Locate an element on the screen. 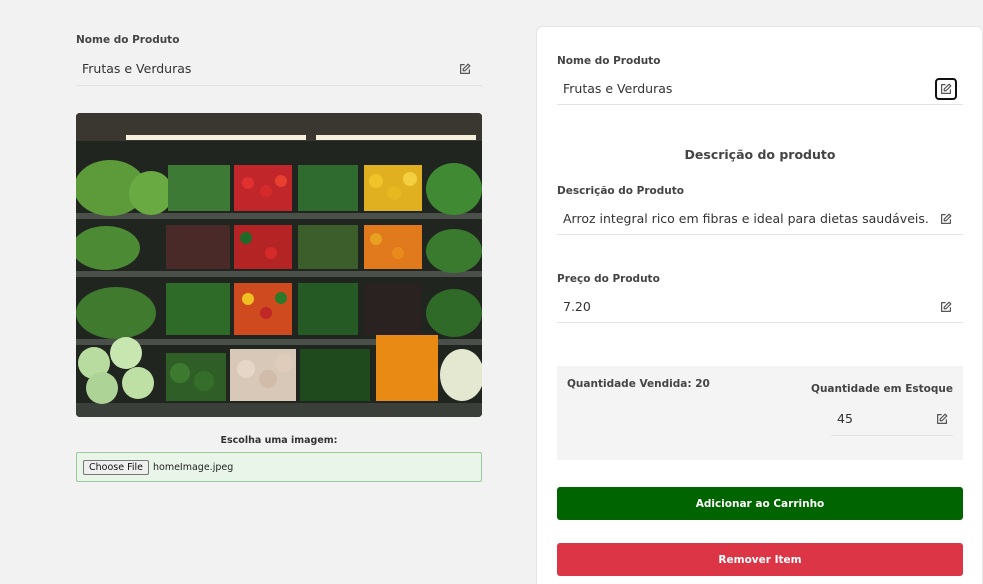 This screenshot has width=983, height=584. product-name-row: Frutas e Verduras is located at coordinates (279, 69).